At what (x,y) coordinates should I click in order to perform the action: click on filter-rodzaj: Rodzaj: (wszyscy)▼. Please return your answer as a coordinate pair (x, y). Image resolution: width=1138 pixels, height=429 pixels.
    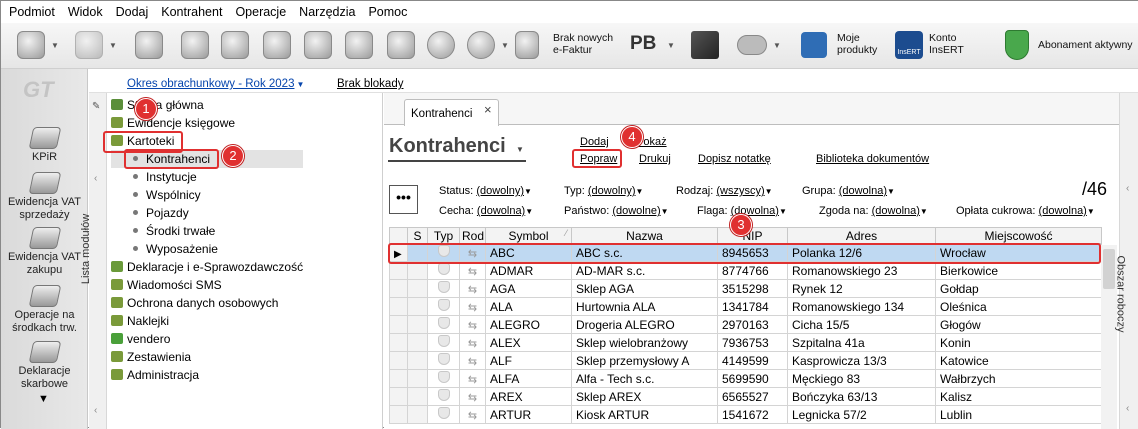
    Looking at the image, I should click on (724, 191).